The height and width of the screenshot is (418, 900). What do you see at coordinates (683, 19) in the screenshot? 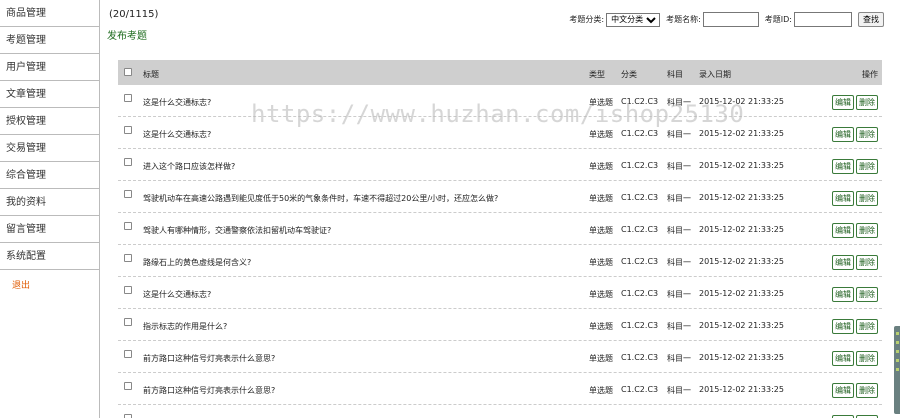
I see `name-filter-label: 考题名称:` at bounding box center [683, 19].